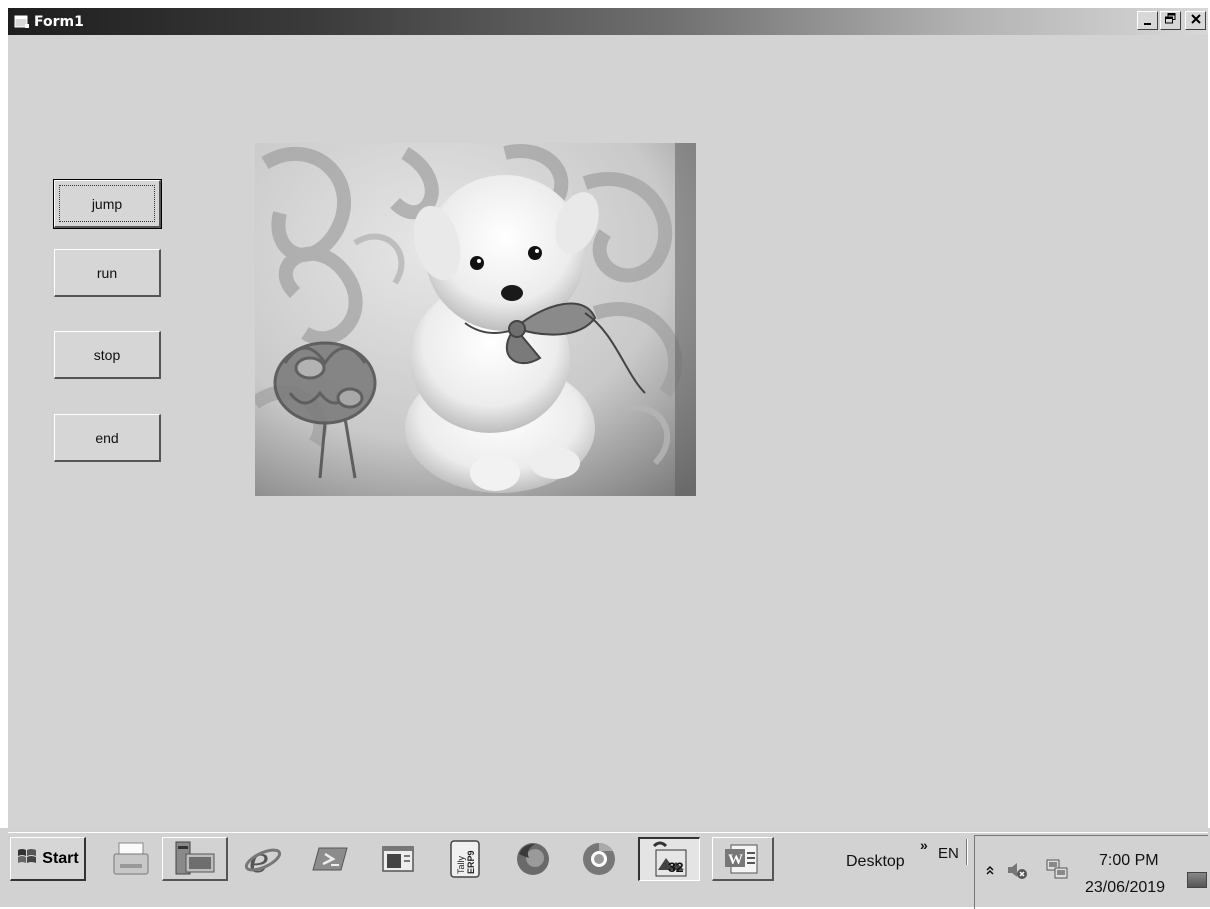  I want to click on powershell-icon, so click(331, 859).